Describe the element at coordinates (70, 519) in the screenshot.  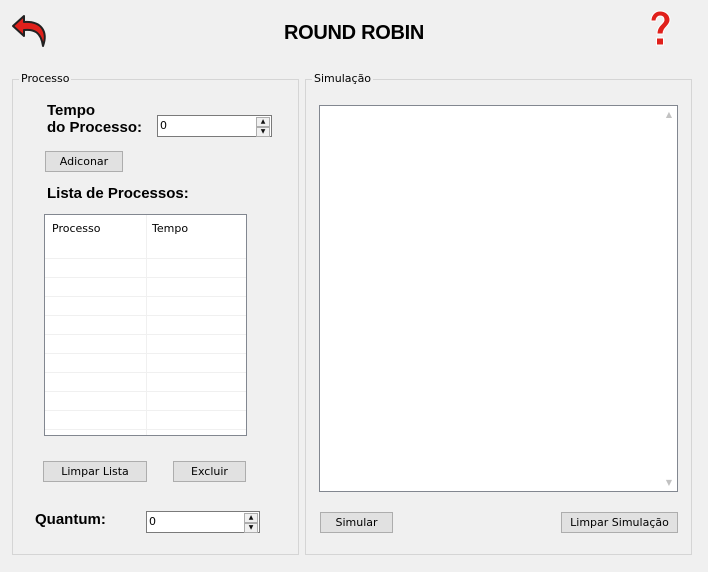
I see `quantum-label: Quantum:` at that location.